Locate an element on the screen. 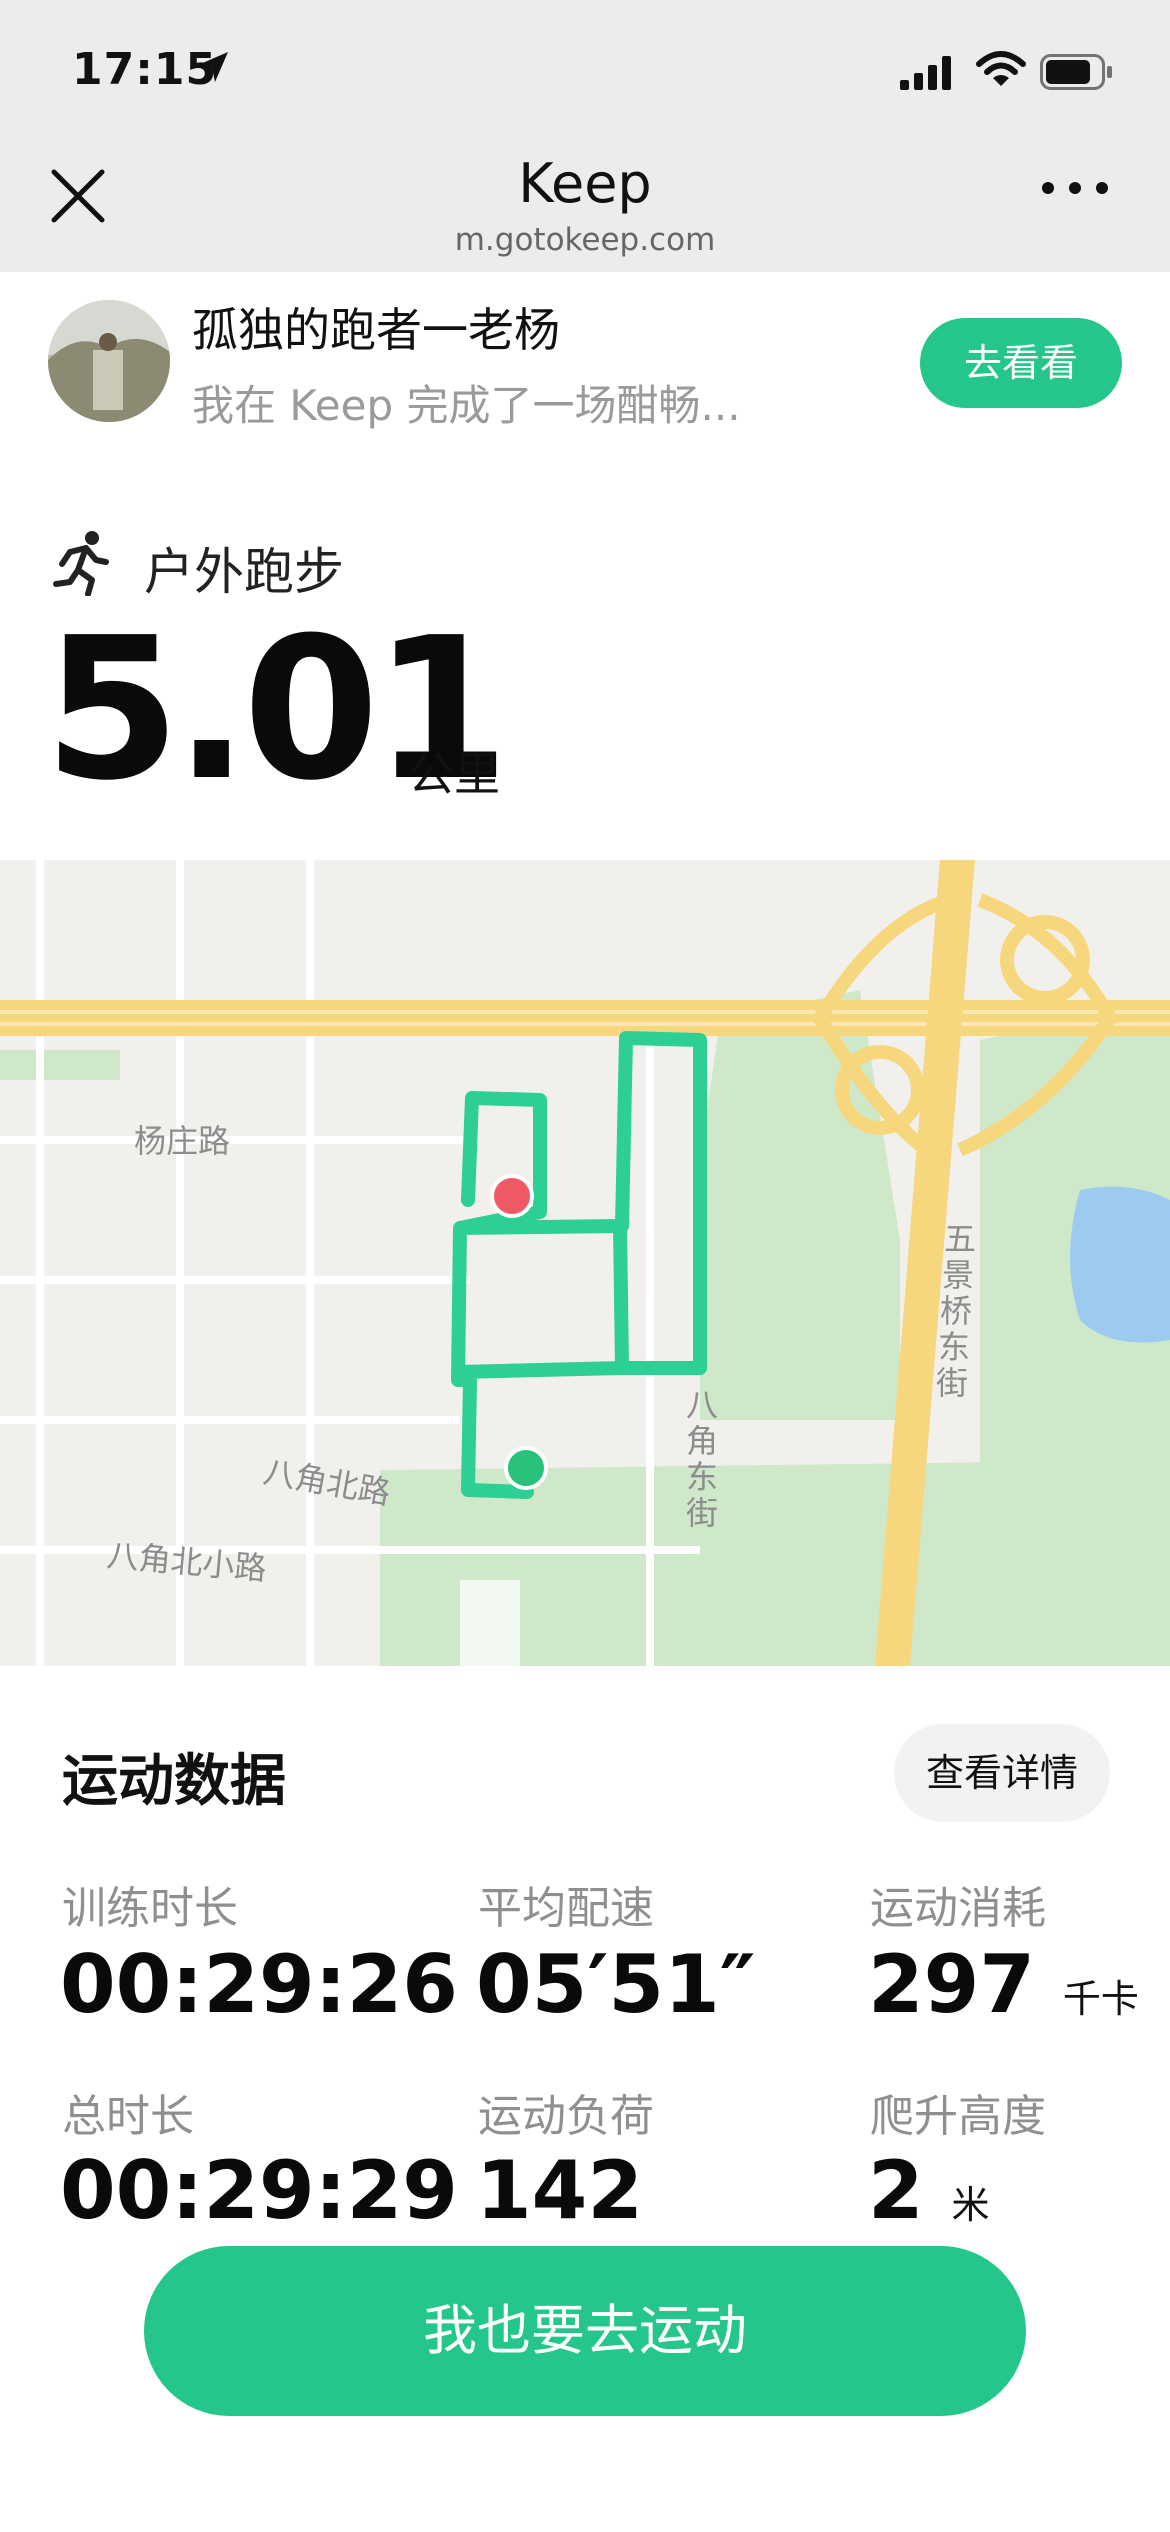 Image resolution: width=1170 pixels, height=2532 pixels. stat-label: 平均配速 is located at coordinates (566, 1908).